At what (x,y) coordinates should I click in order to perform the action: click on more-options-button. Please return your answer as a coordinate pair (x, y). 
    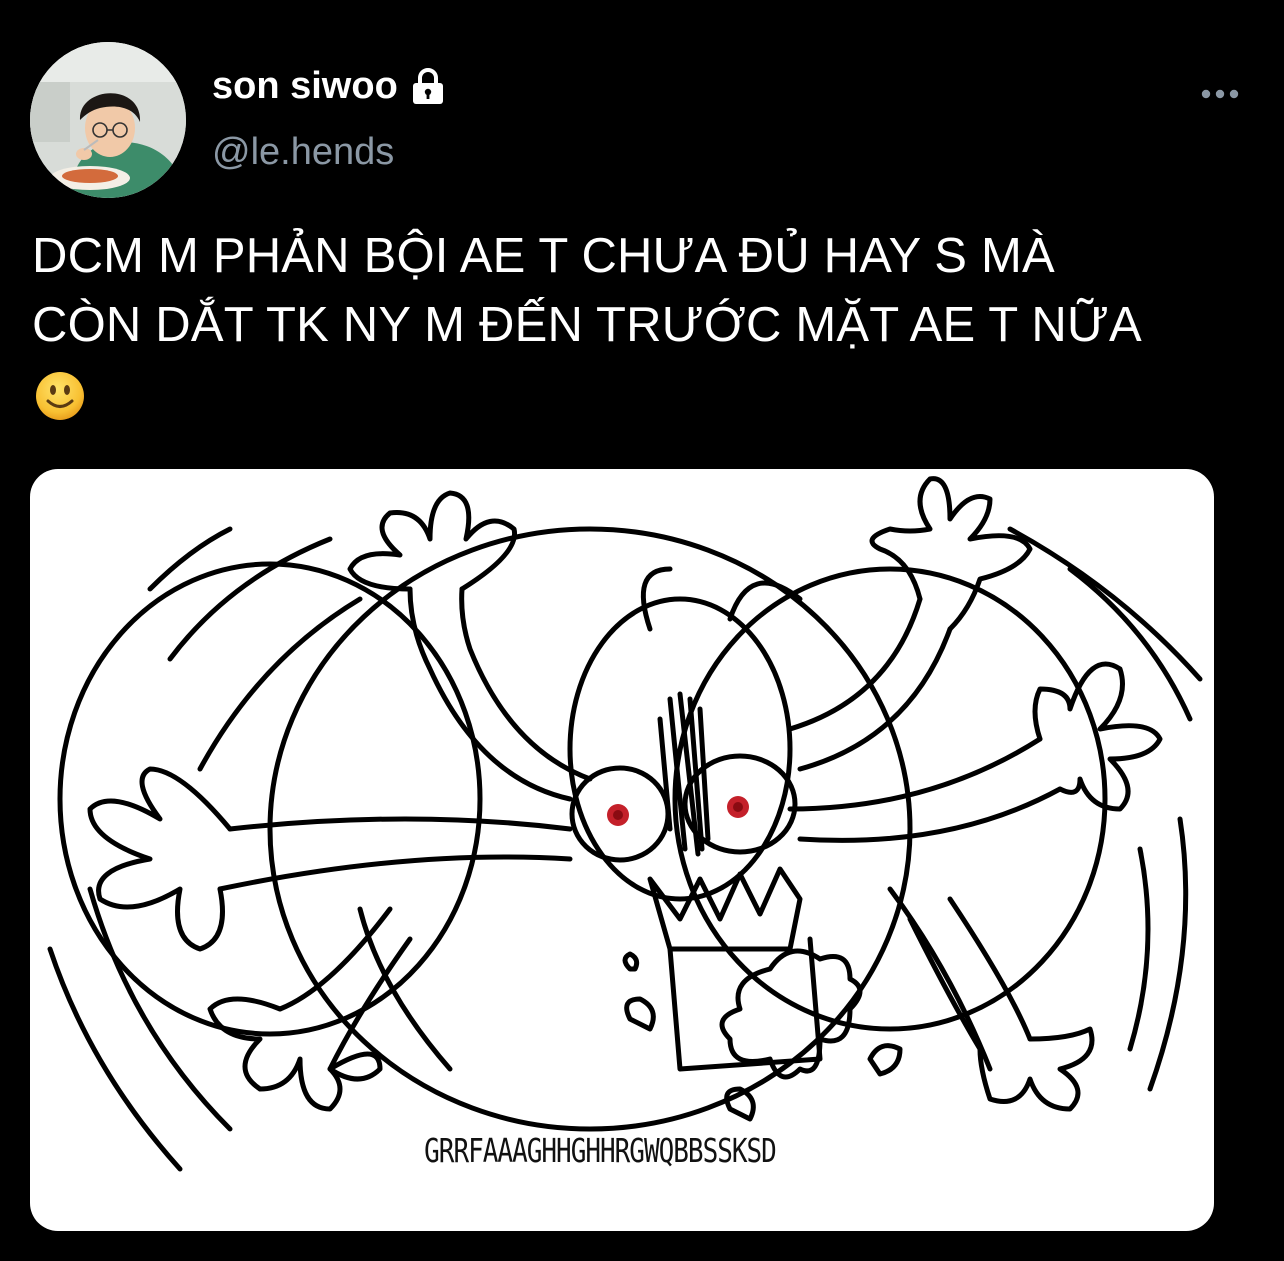
    Looking at the image, I should click on (1220, 94).